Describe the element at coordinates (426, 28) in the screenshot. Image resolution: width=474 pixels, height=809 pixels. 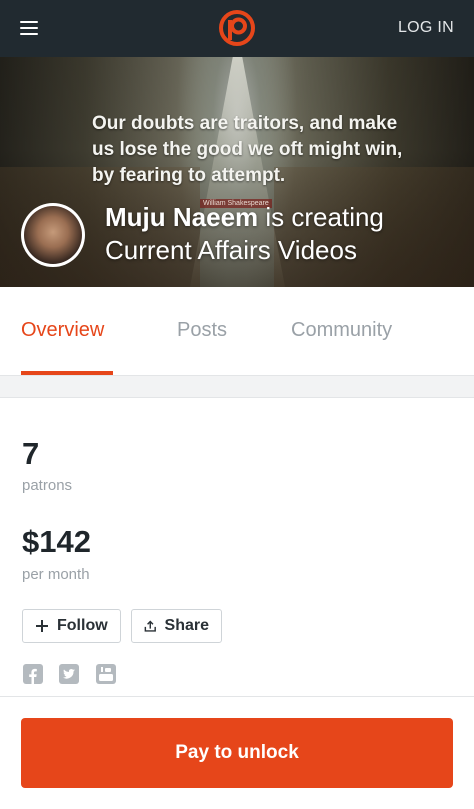
I see `login-link: LOG IN` at that location.